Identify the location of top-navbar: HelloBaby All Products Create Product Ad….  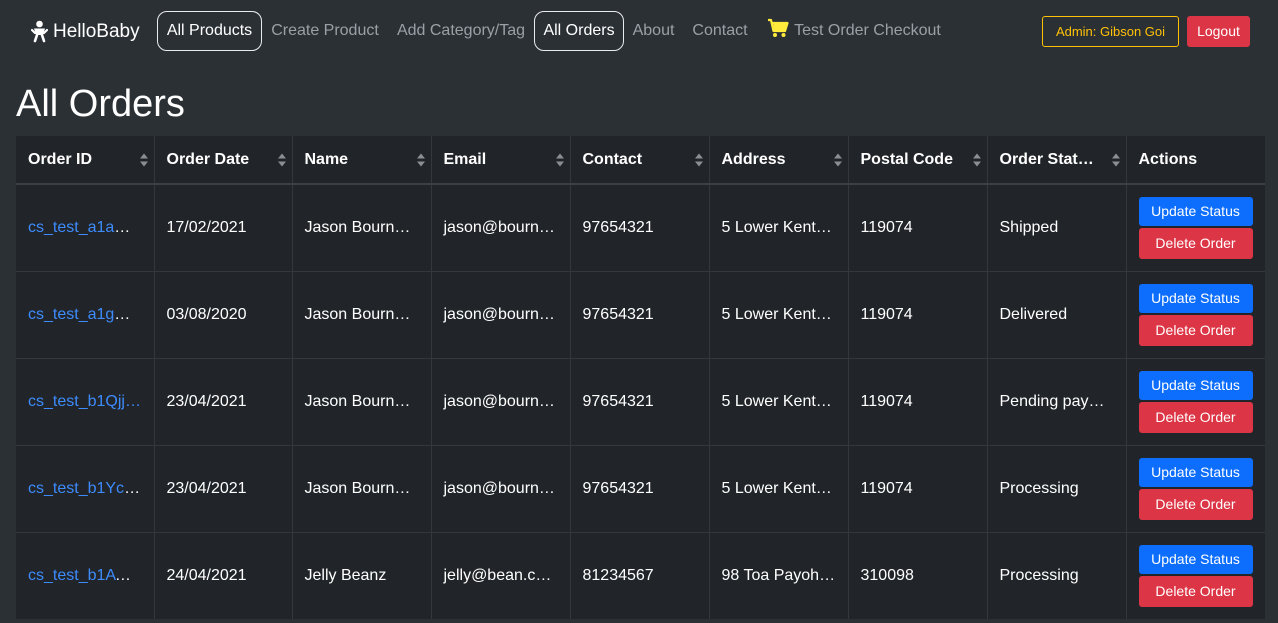
(639, 32).